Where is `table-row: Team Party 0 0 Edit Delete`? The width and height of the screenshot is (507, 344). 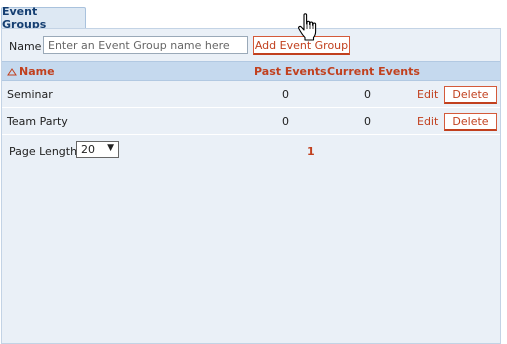
table-row: Team Party 0 0 Edit Delete is located at coordinates (251, 121).